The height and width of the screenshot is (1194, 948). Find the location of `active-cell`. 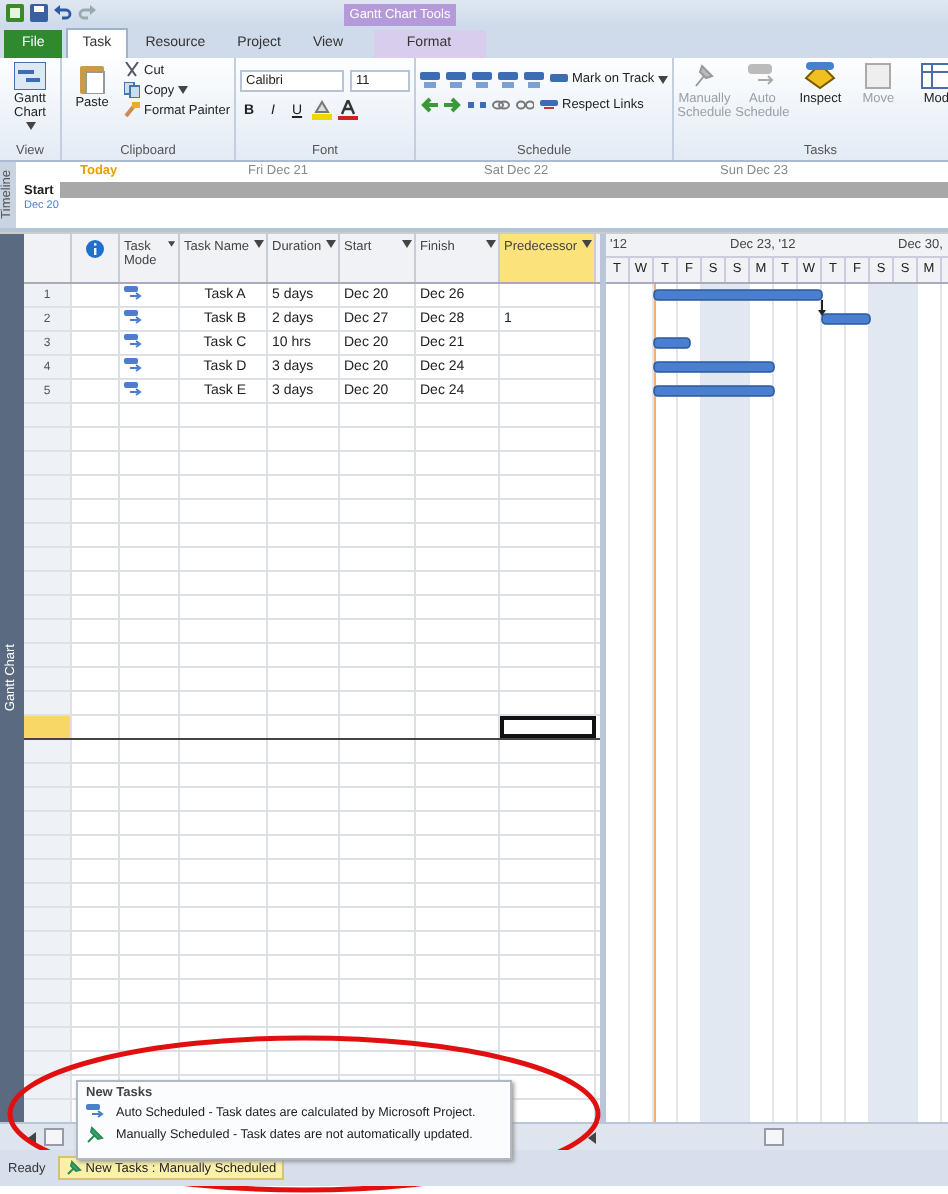

active-cell is located at coordinates (548, 727).